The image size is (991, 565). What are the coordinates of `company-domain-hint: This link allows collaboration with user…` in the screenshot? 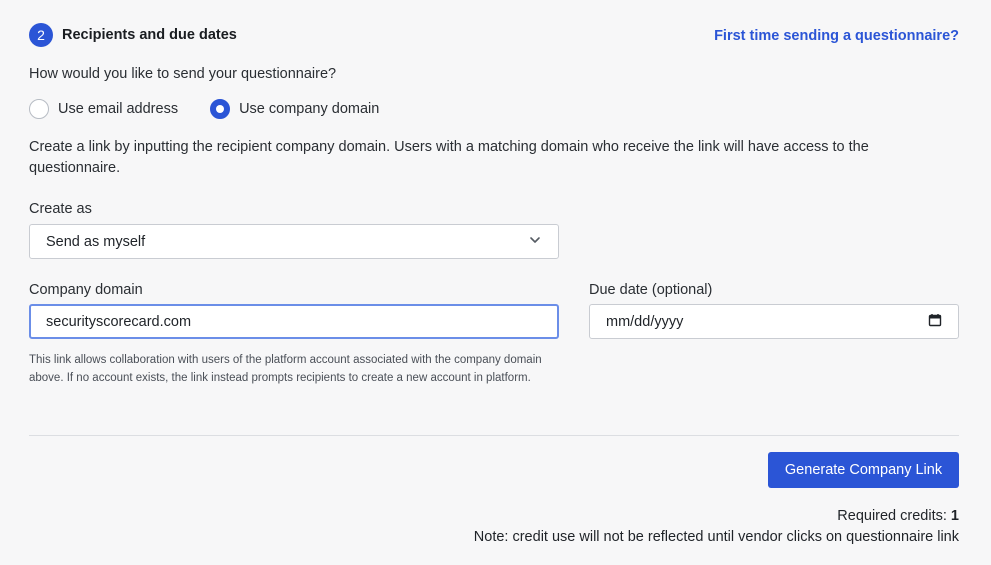 It's located at (285, 369).